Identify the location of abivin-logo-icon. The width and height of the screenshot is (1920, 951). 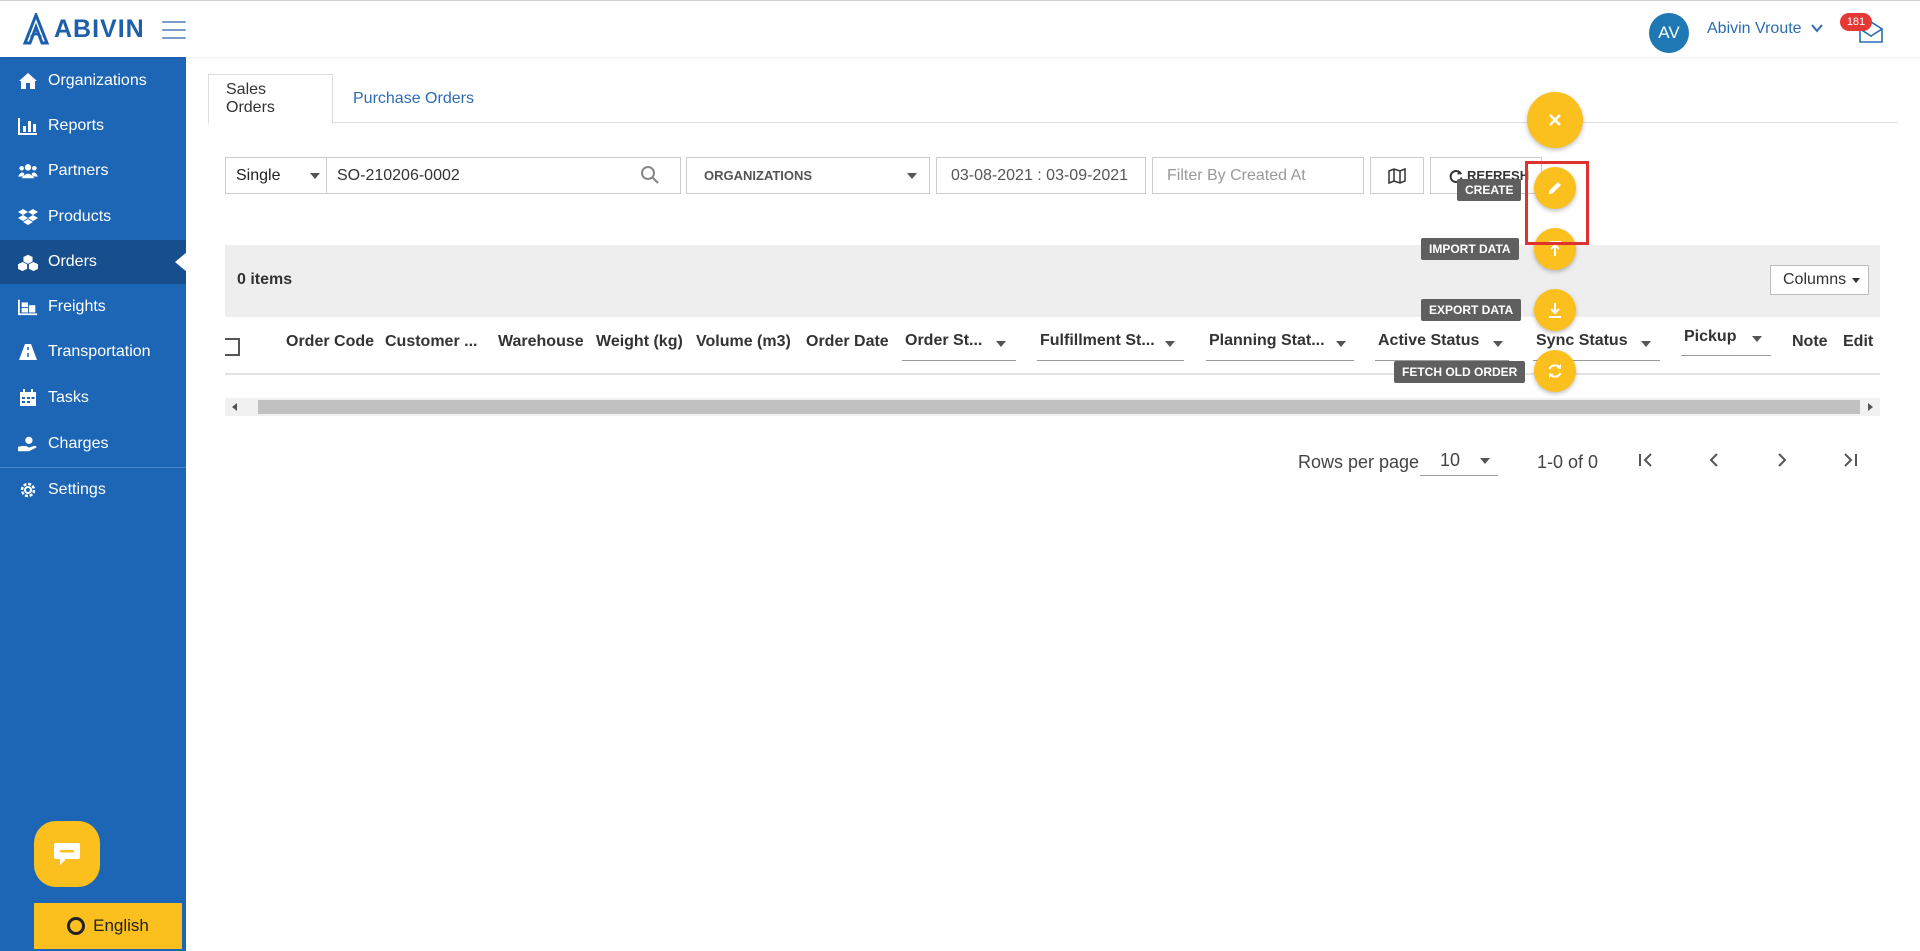
(36, 29).